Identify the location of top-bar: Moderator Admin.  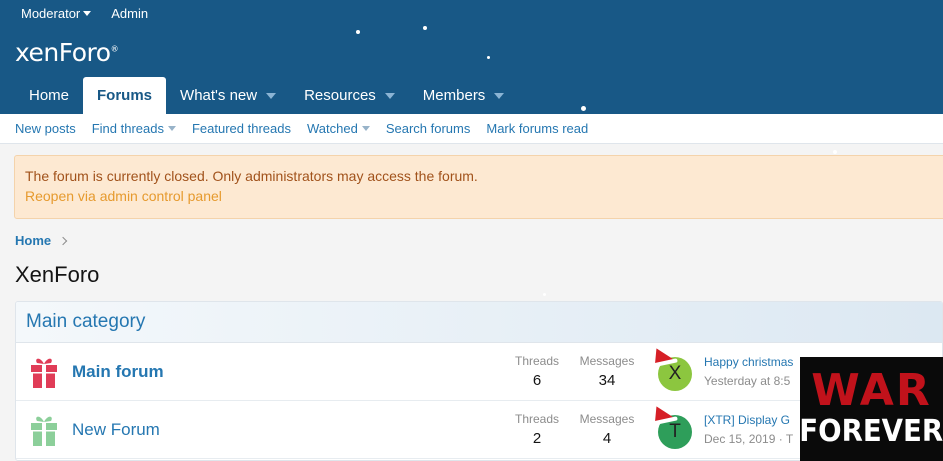
(471, 13).